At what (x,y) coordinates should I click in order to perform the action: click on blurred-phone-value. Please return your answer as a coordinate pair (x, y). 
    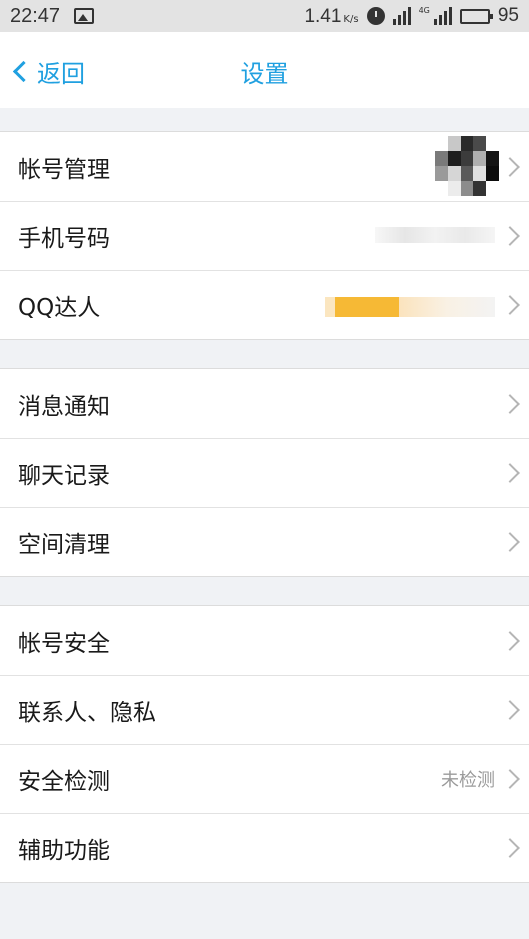
    Looking at the image, I should click on (435, 235).